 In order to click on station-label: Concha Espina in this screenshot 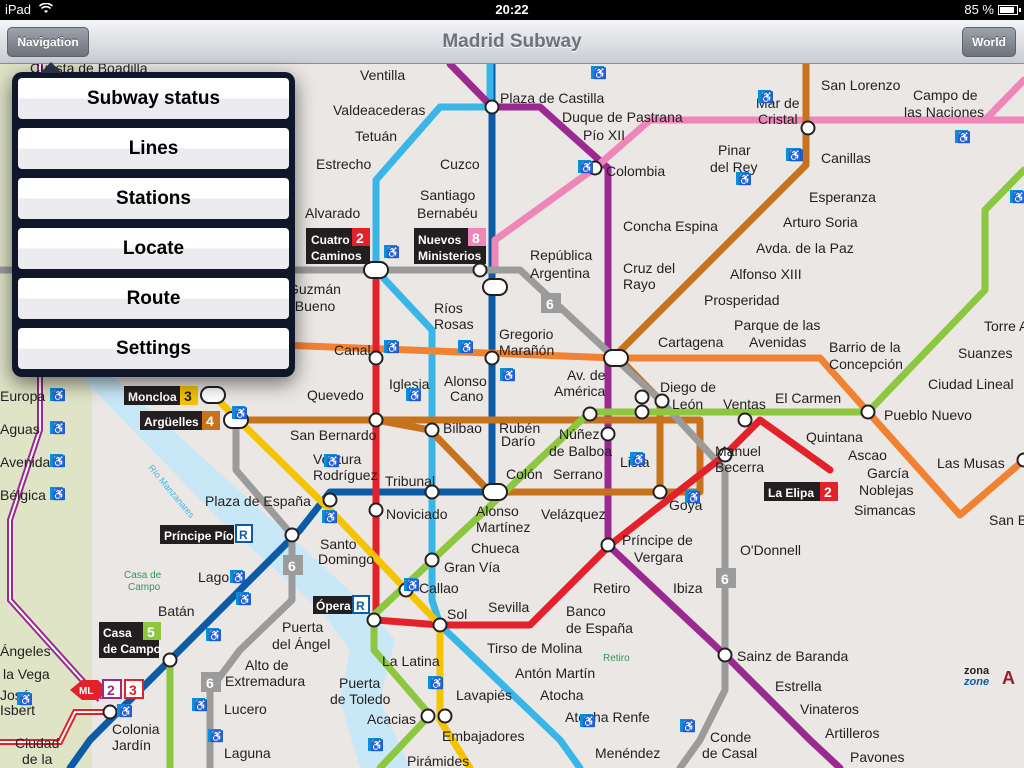, I will do `click(670, 226)`.